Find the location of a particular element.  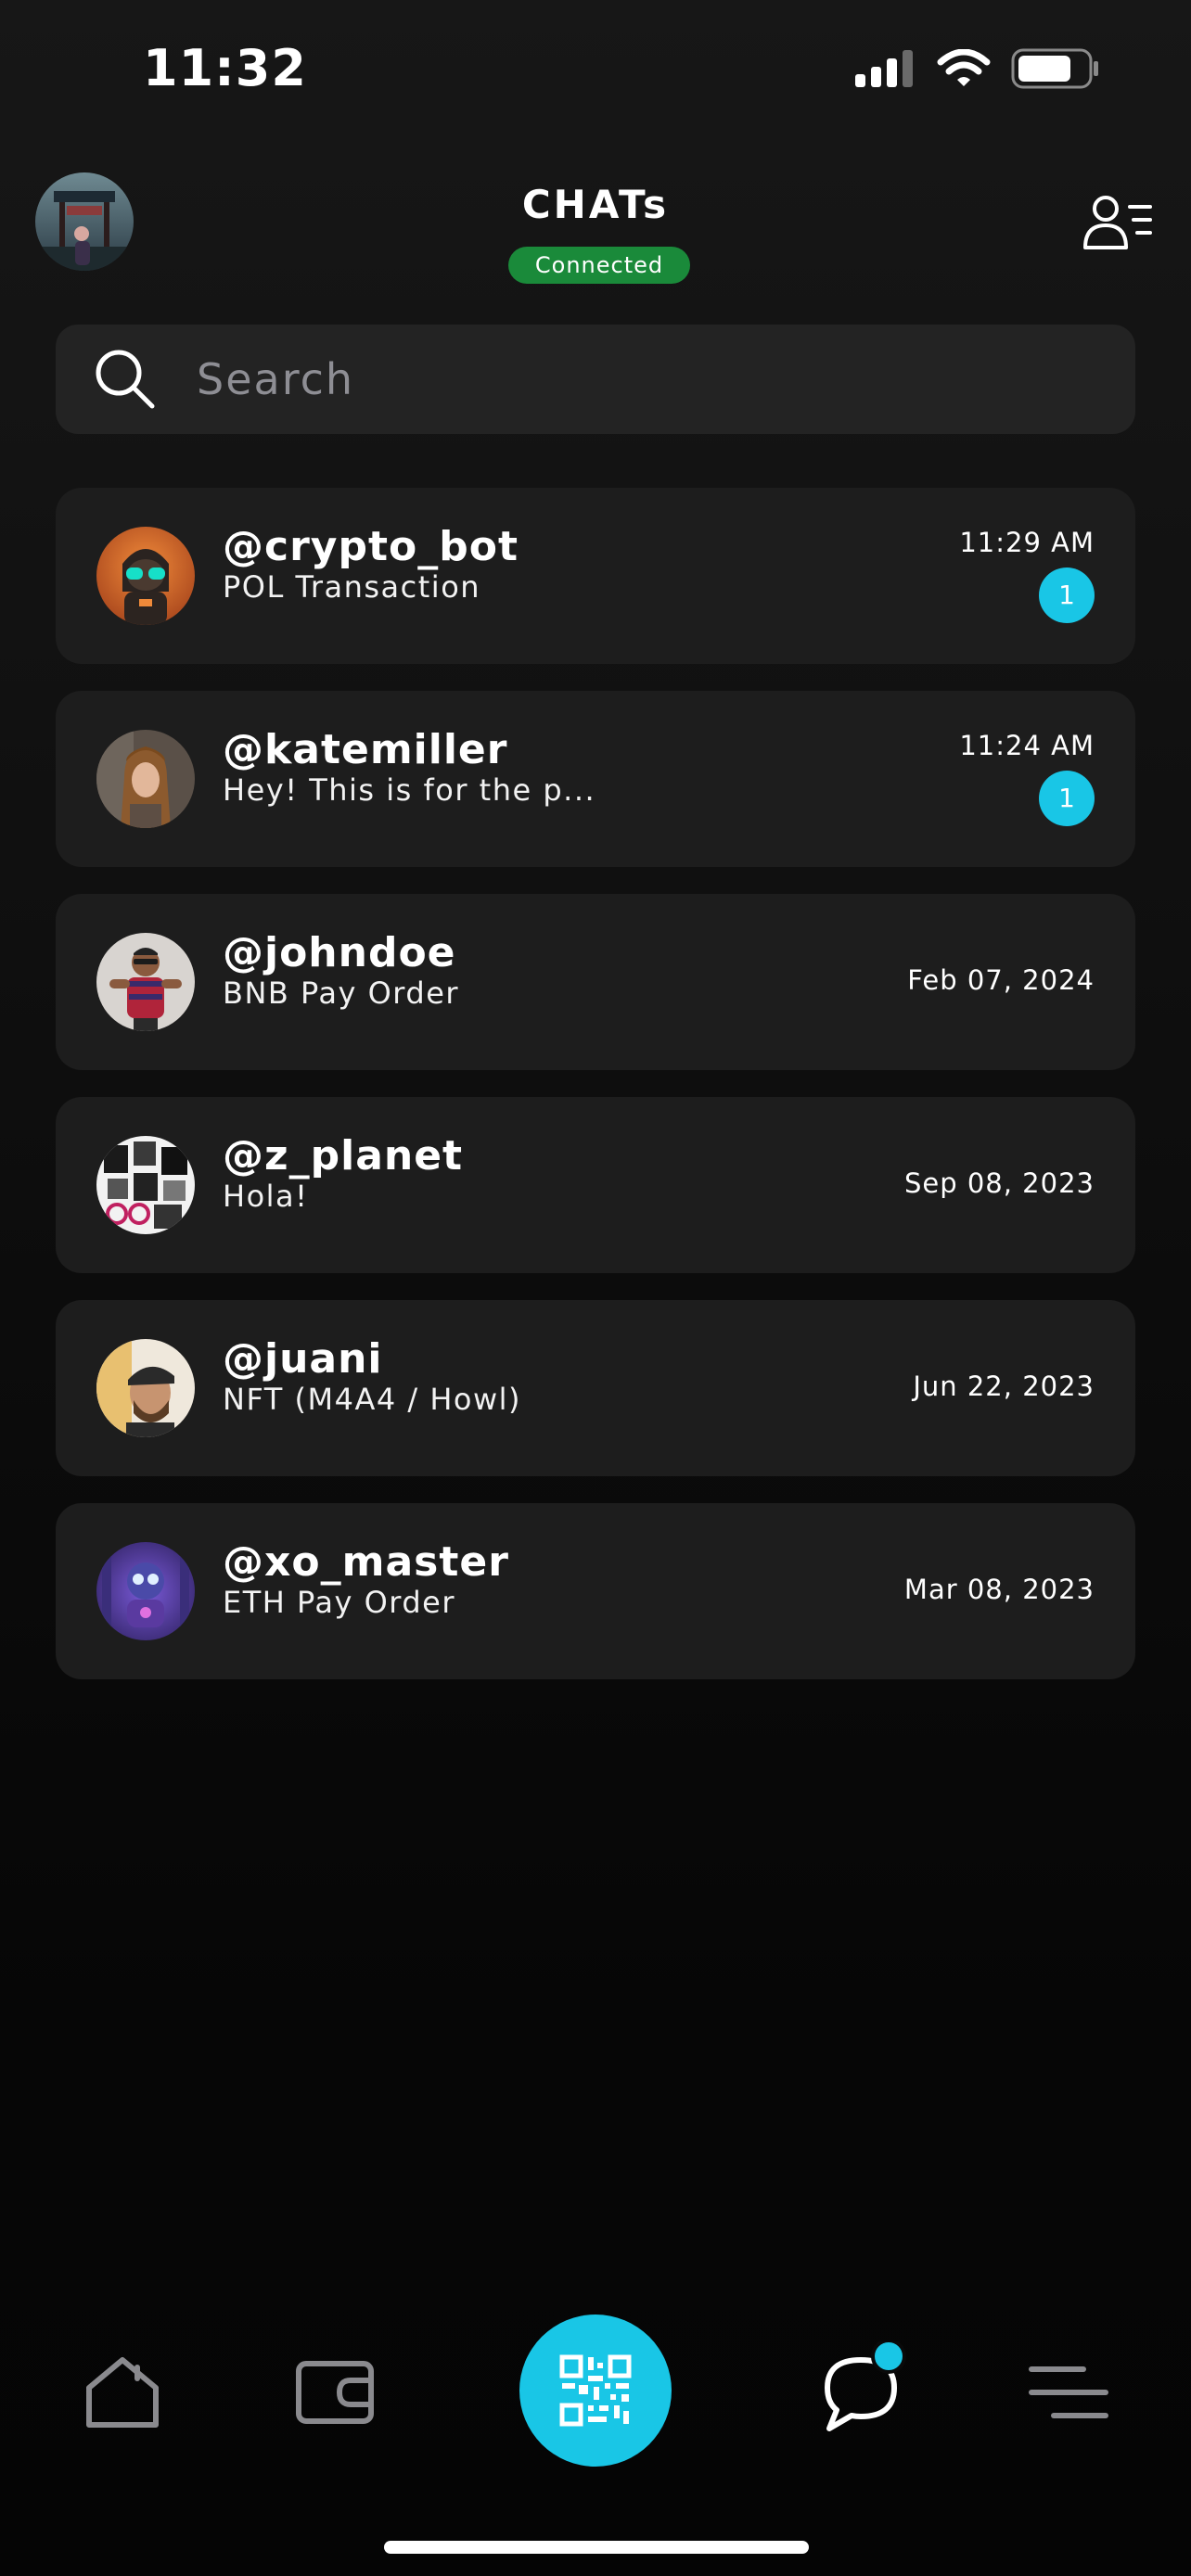

chat-name: @katemiller is located at coordinates (365, 749).